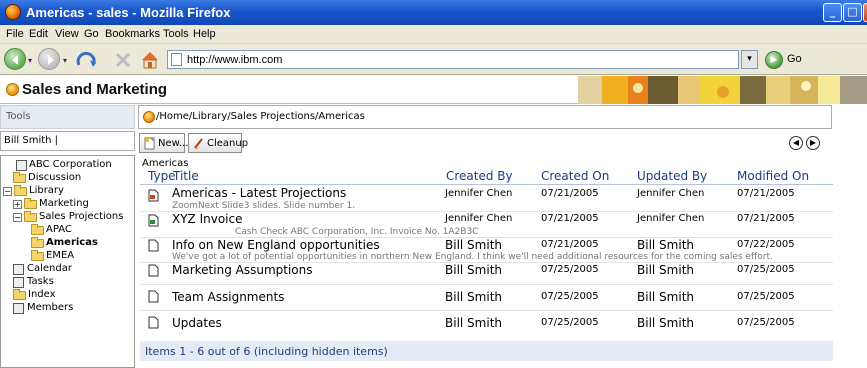 Image resolution: width=867 pixels, height=368 pixels. I want to click on forward-button, so click(49, 59).